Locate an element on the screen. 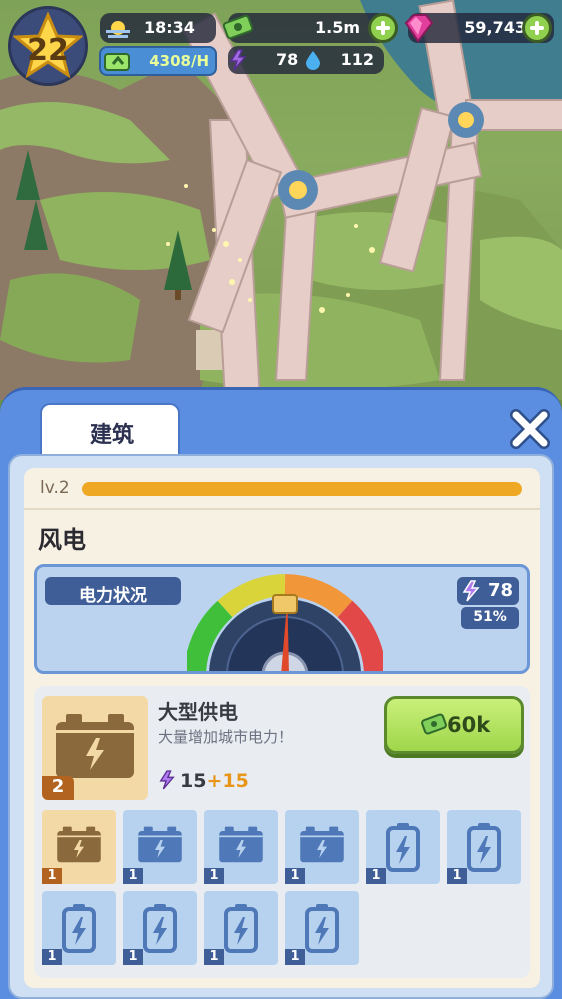 This screenshot has height=999, width=562. energy-amount: 78 is located at coordinates (287, 59).